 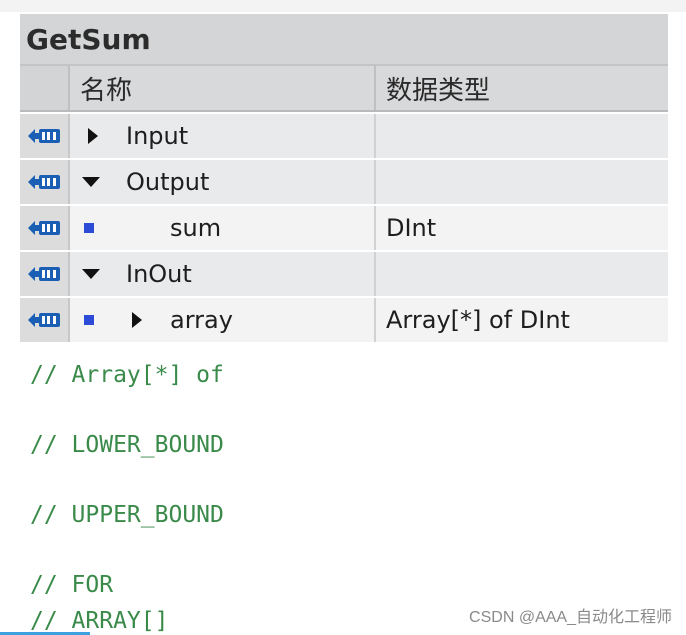 What do you see at coordinates (223, 88) in the screenshot?
I see `header-name: 名称` at bounding box center [223, 88].